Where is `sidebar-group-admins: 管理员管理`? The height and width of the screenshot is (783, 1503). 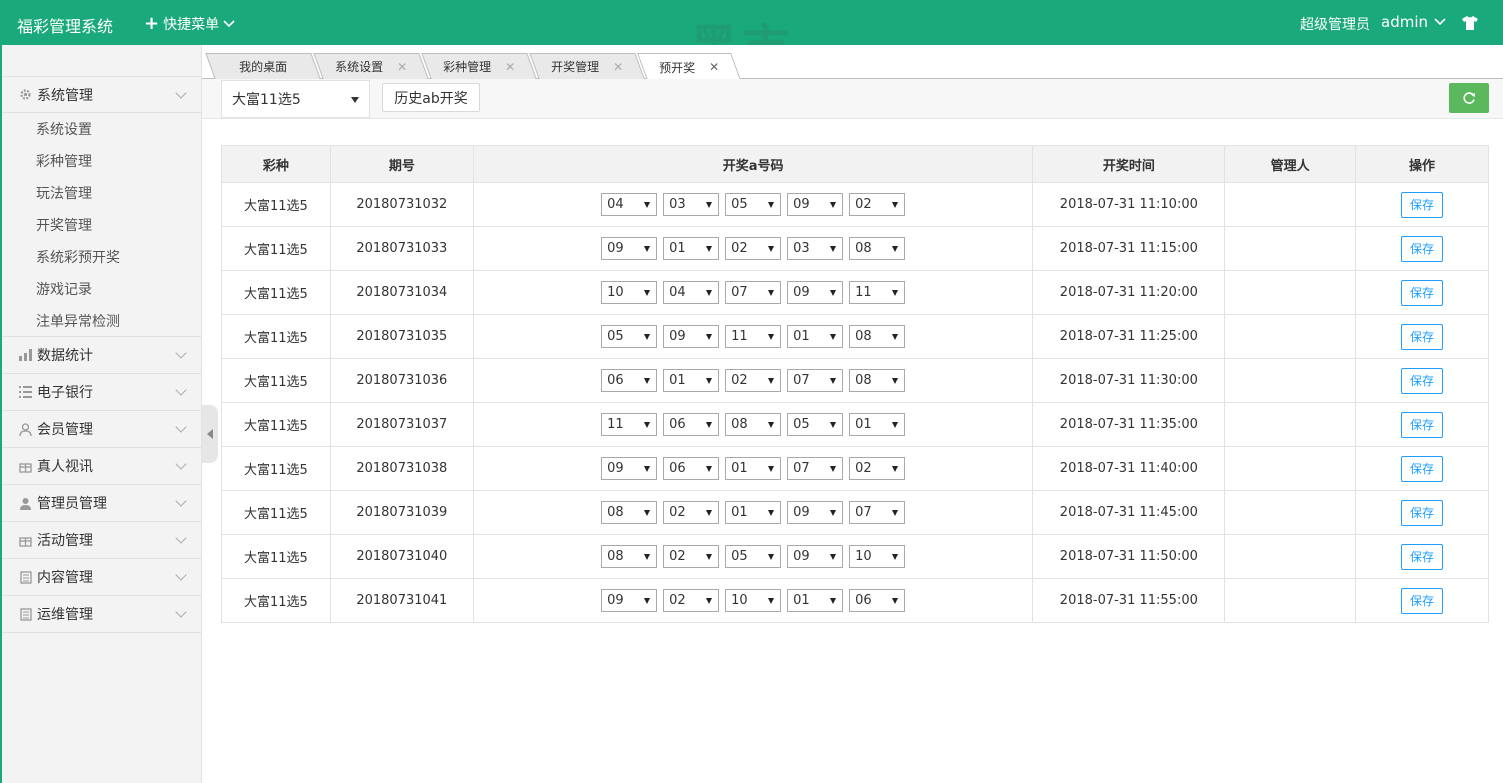
sidebar-group-admins: 管理员管理 is located at coordinates (101, 503).